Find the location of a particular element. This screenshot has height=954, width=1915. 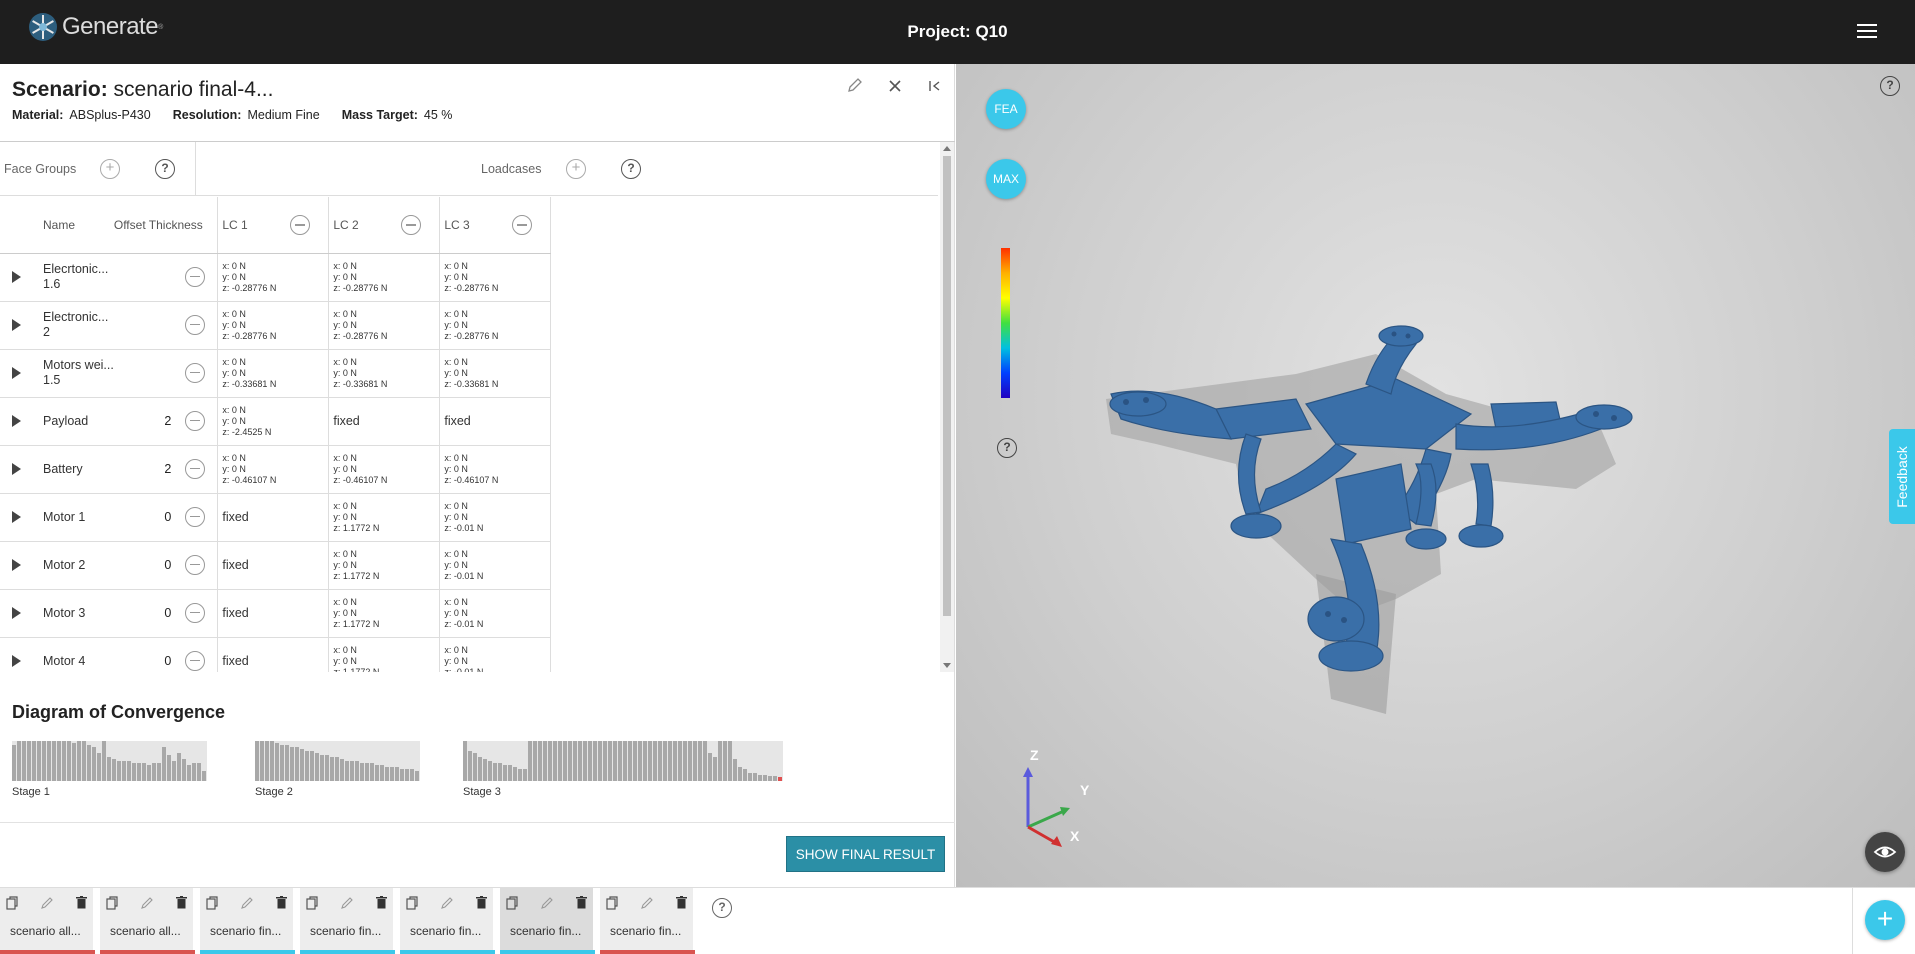

face-groups-help-icon: ? is located at coordinates (165, 169).